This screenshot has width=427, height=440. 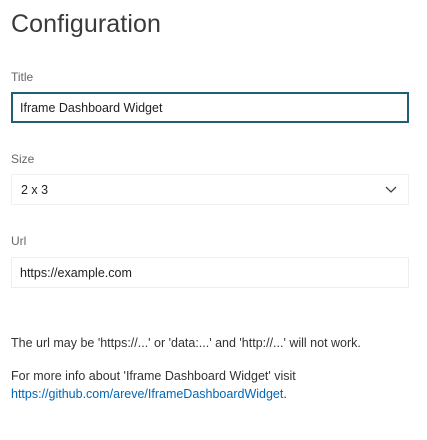 I want to click on title-label: Title, so click(x=22, y=77).